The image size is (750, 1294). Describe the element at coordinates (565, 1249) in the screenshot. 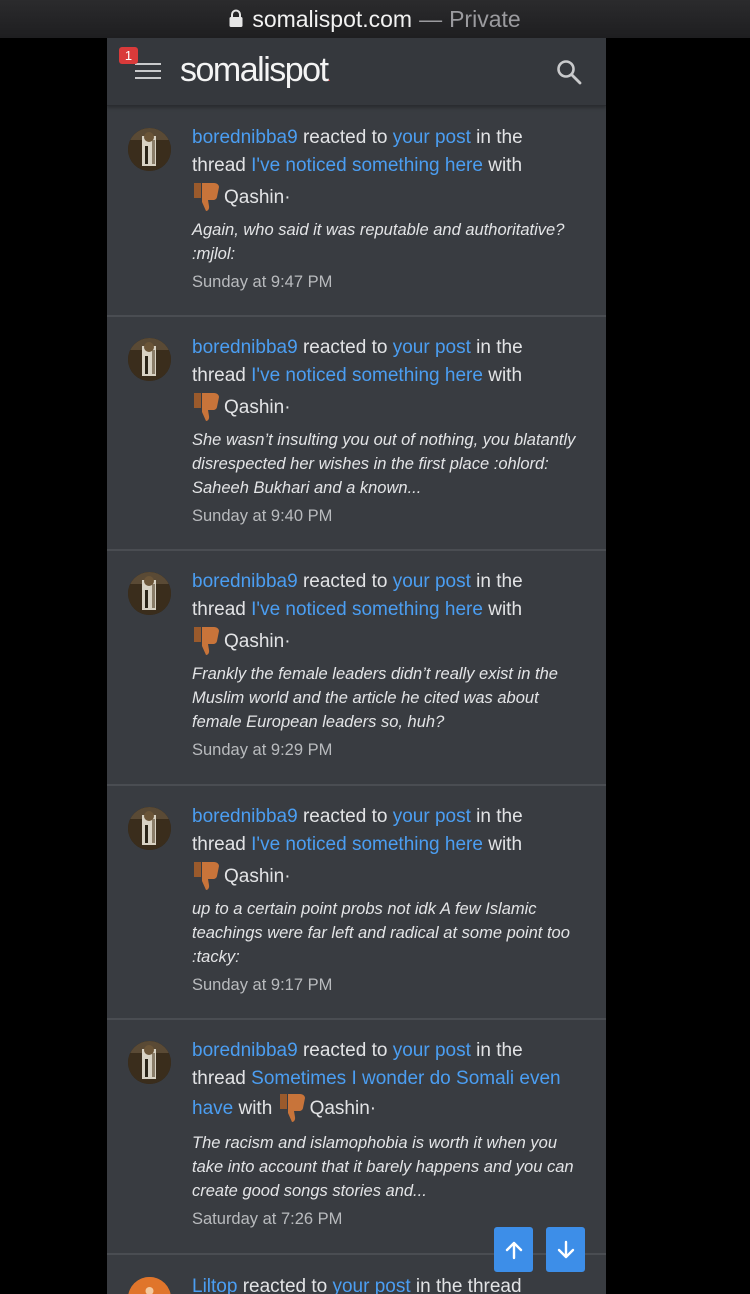

I see `scroll-down-button` at that location.